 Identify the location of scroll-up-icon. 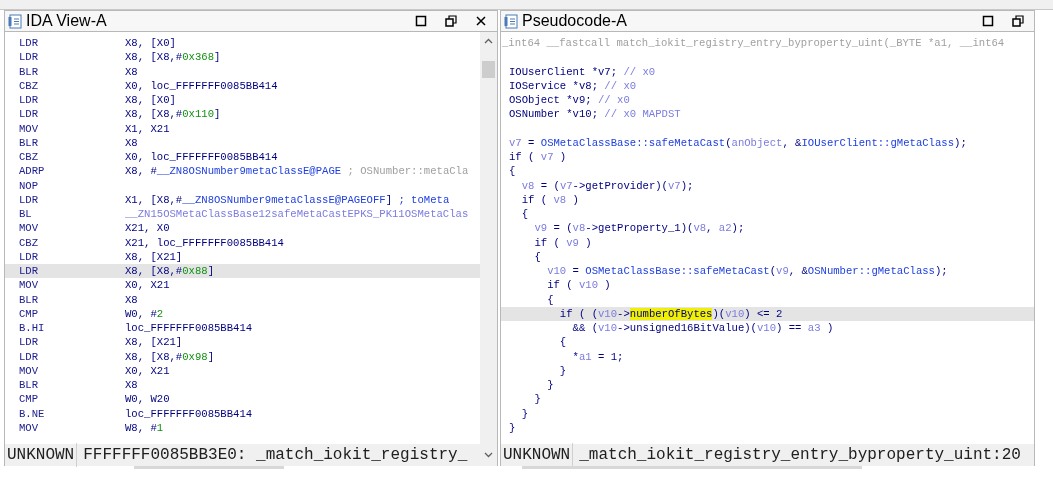
(488, 41).